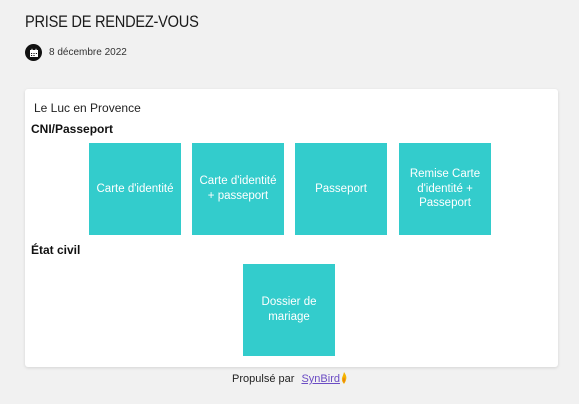 This screenshot has width=579, height=404. I want to click on tile-remise-carte-identite-passeport: Remise Carte d'identité + Passeport, so click(445, 189).